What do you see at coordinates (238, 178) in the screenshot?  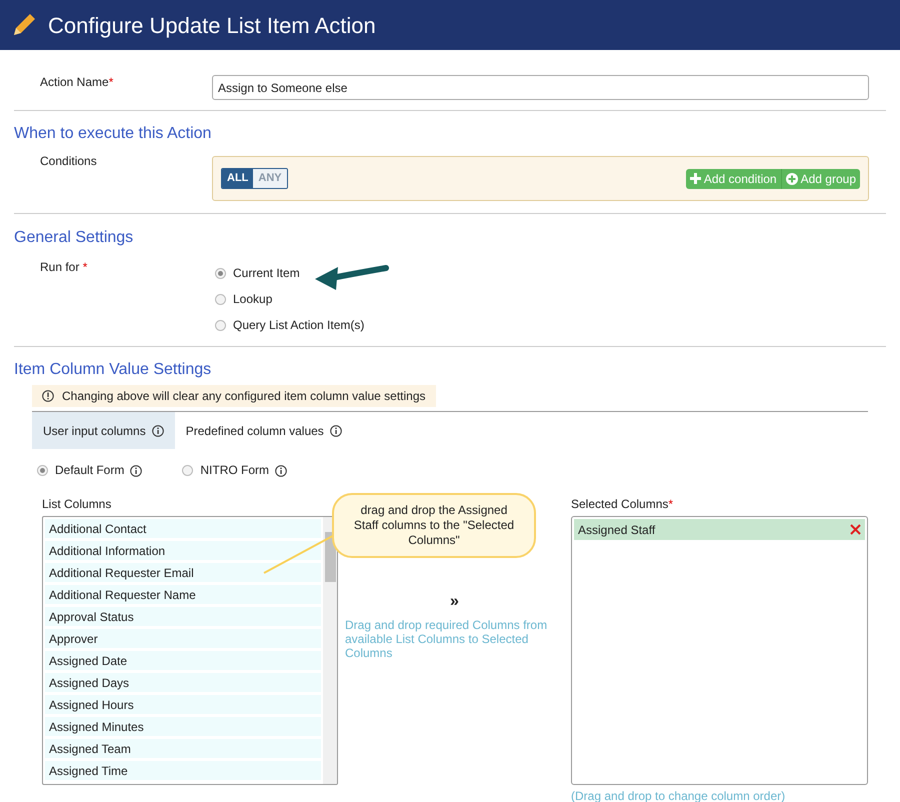 I see `toggle-option: ALL` at bounding box center [238, 178].